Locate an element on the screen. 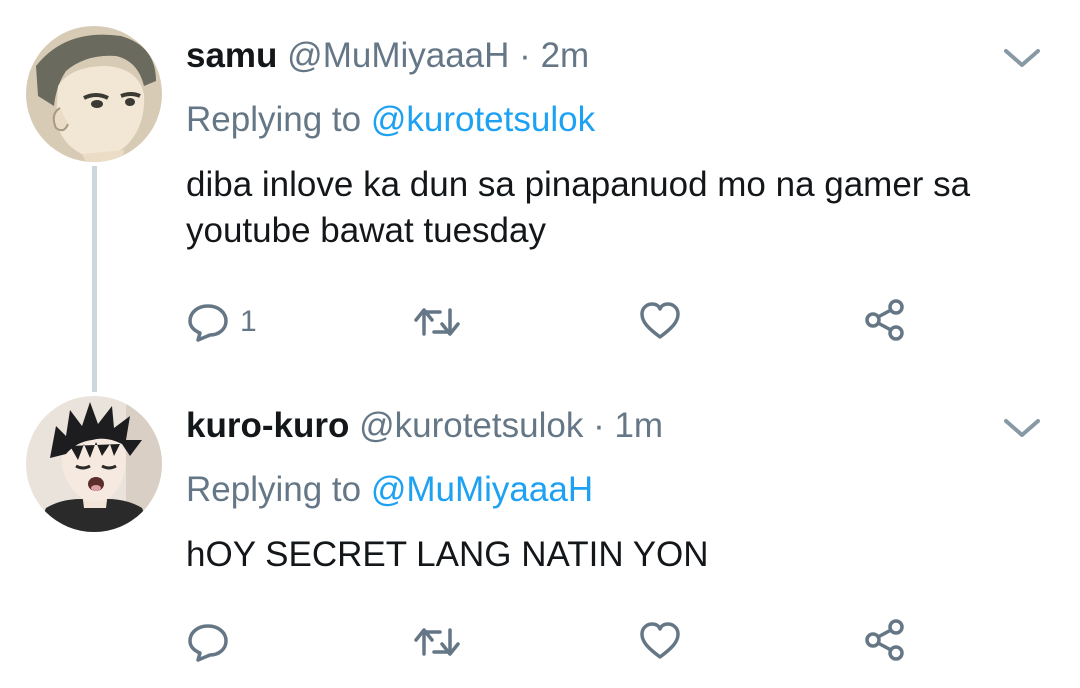 Image resolution: width=1080 pixels, height=688 pixels. timestamp: 2m is located at coordinates (565, 55).